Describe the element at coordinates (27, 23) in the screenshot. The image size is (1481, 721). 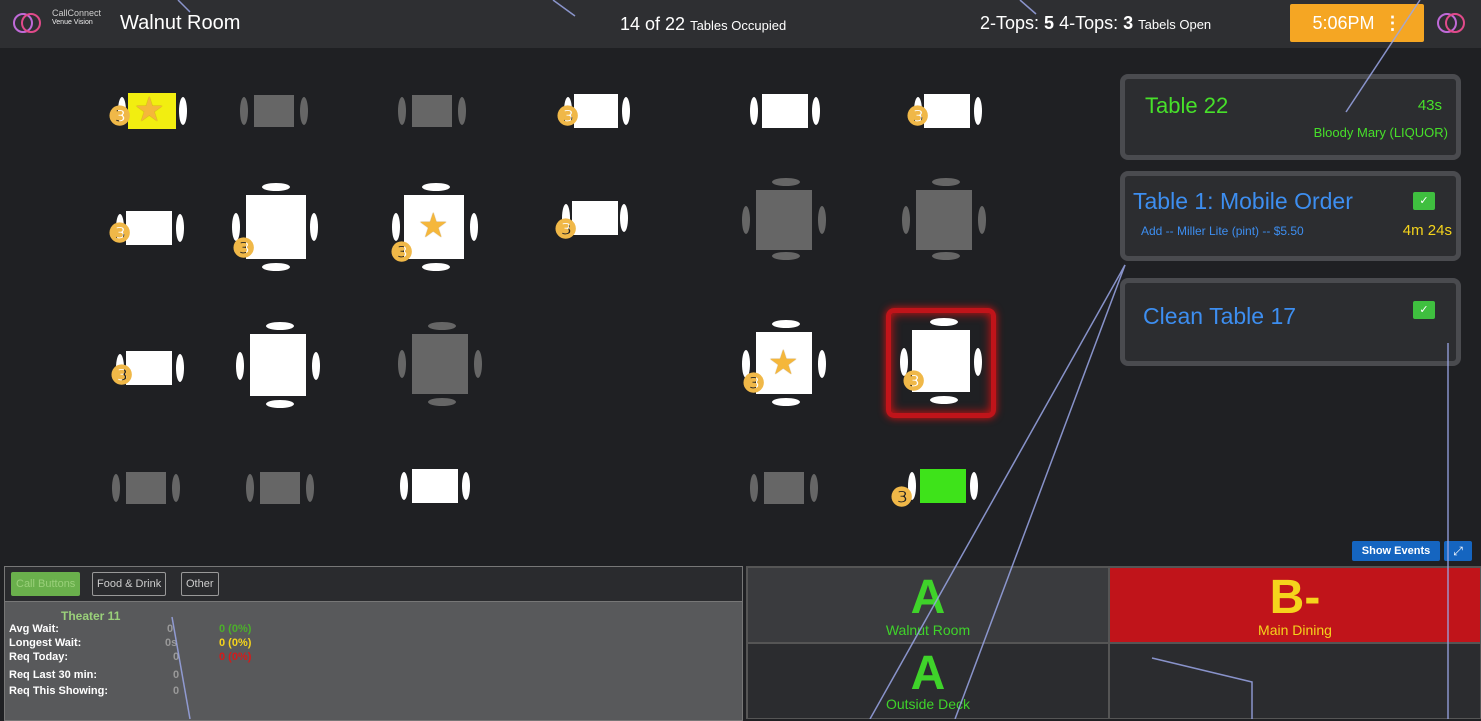
I see `callconnect-logo-icon` at that location.